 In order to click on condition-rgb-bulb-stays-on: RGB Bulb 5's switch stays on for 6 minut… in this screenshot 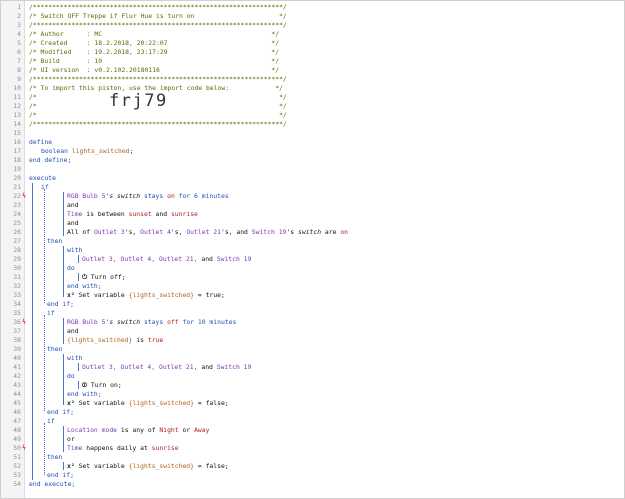, I will do `click(341, 196)`.